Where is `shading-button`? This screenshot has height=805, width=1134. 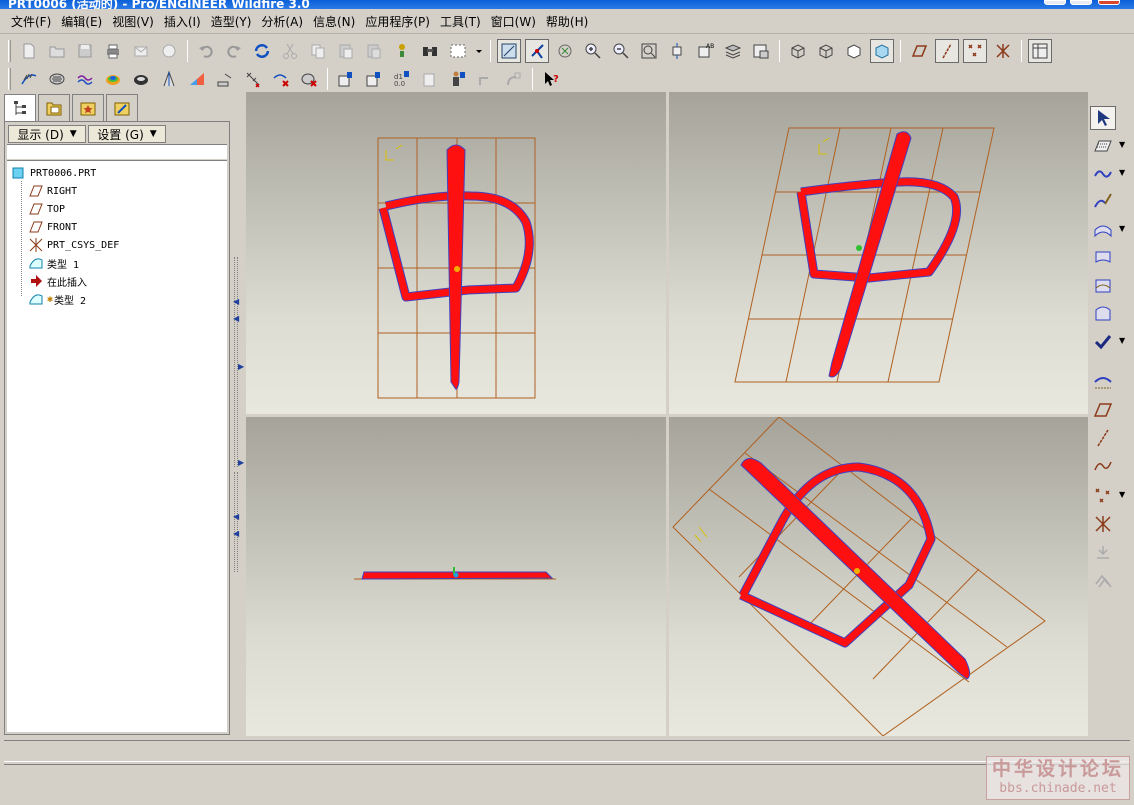
shading-button is located at coordinates (882, 51).